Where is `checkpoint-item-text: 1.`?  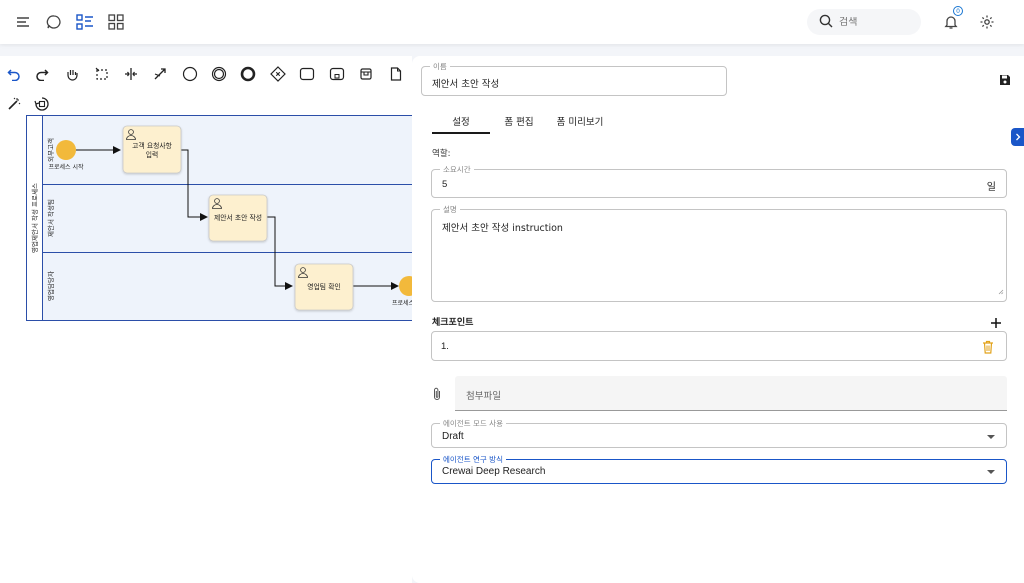
checkpoint-item-text: 1. is located at coordinates (445, 346).